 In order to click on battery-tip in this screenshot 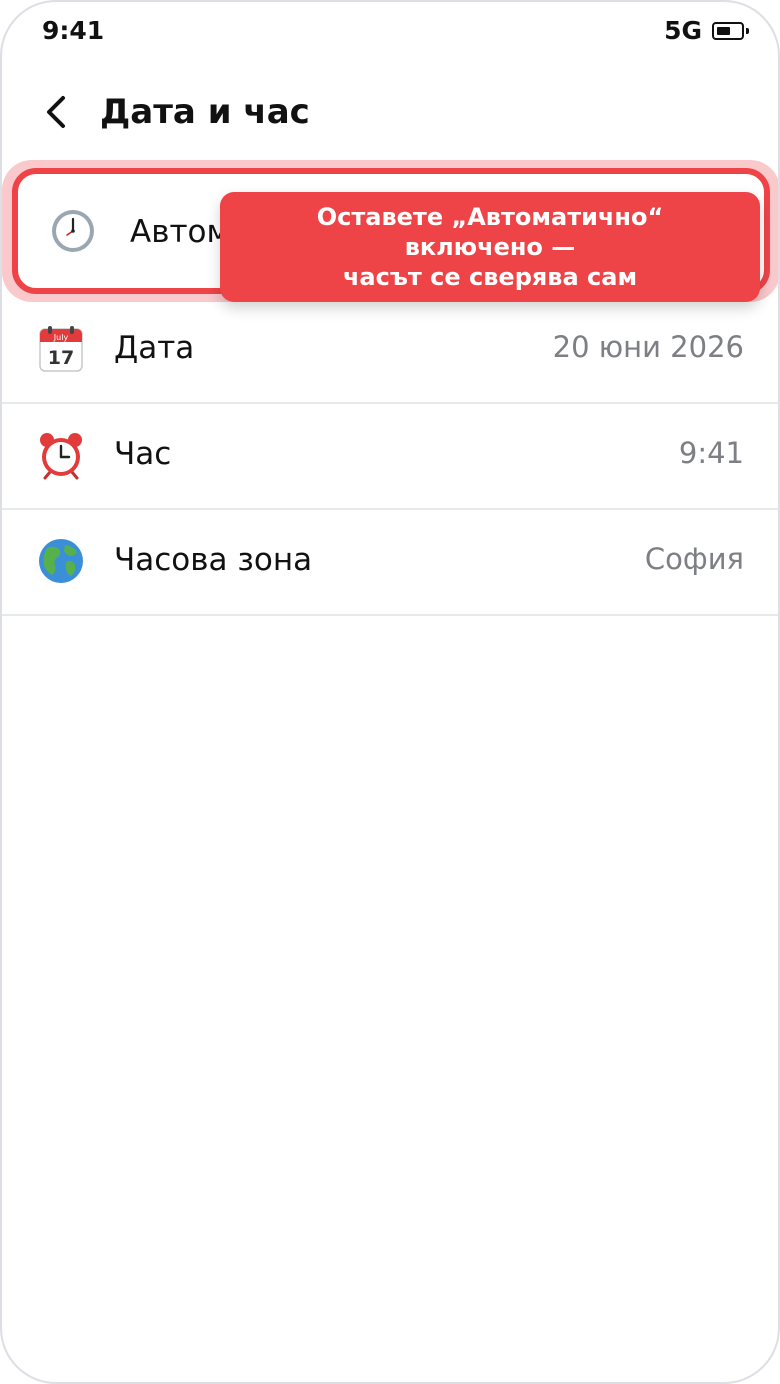, I will do `click(747, 30)`.